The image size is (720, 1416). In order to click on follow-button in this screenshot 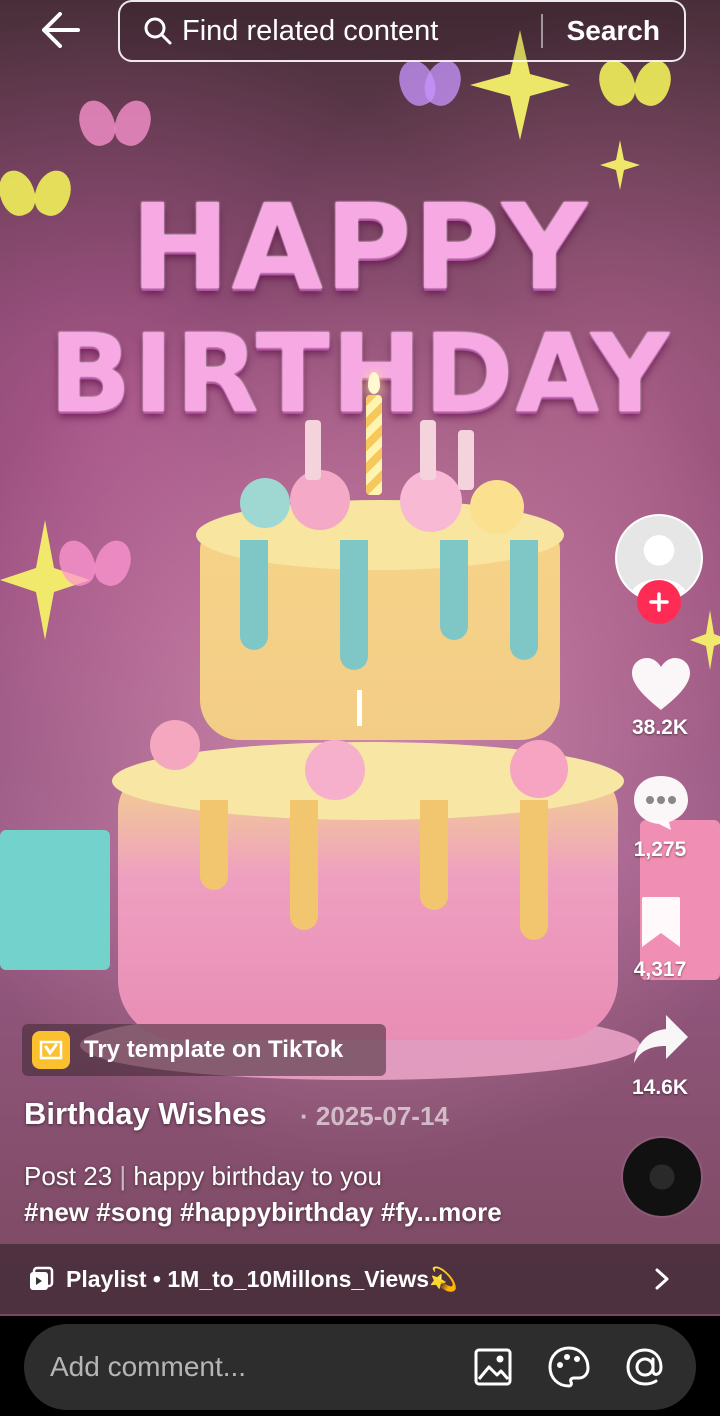, I will do `click(659, 602)`.